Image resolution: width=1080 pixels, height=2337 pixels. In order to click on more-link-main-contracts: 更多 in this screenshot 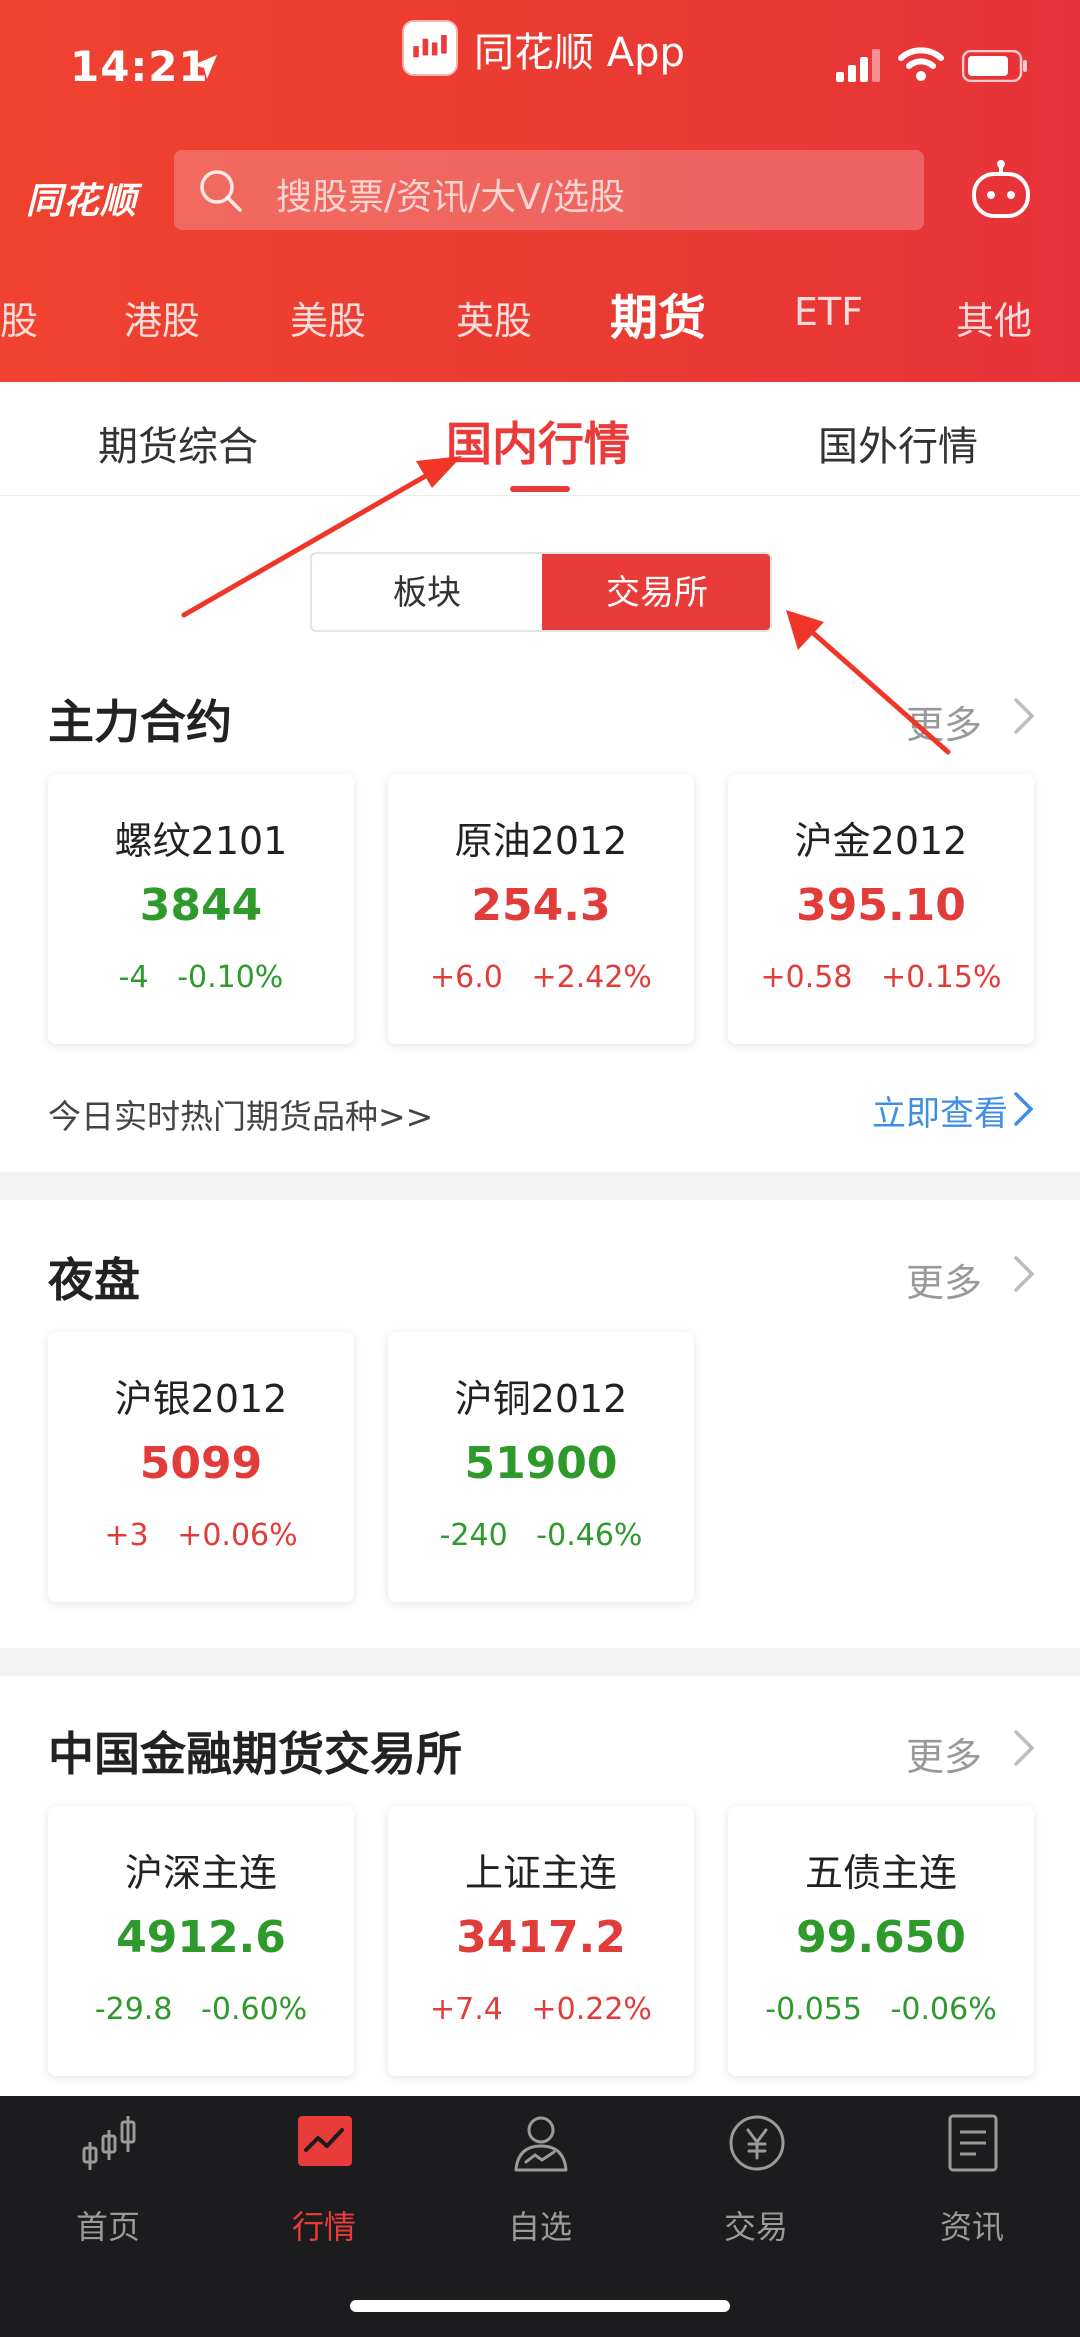, I will do `click(944, 721)`.